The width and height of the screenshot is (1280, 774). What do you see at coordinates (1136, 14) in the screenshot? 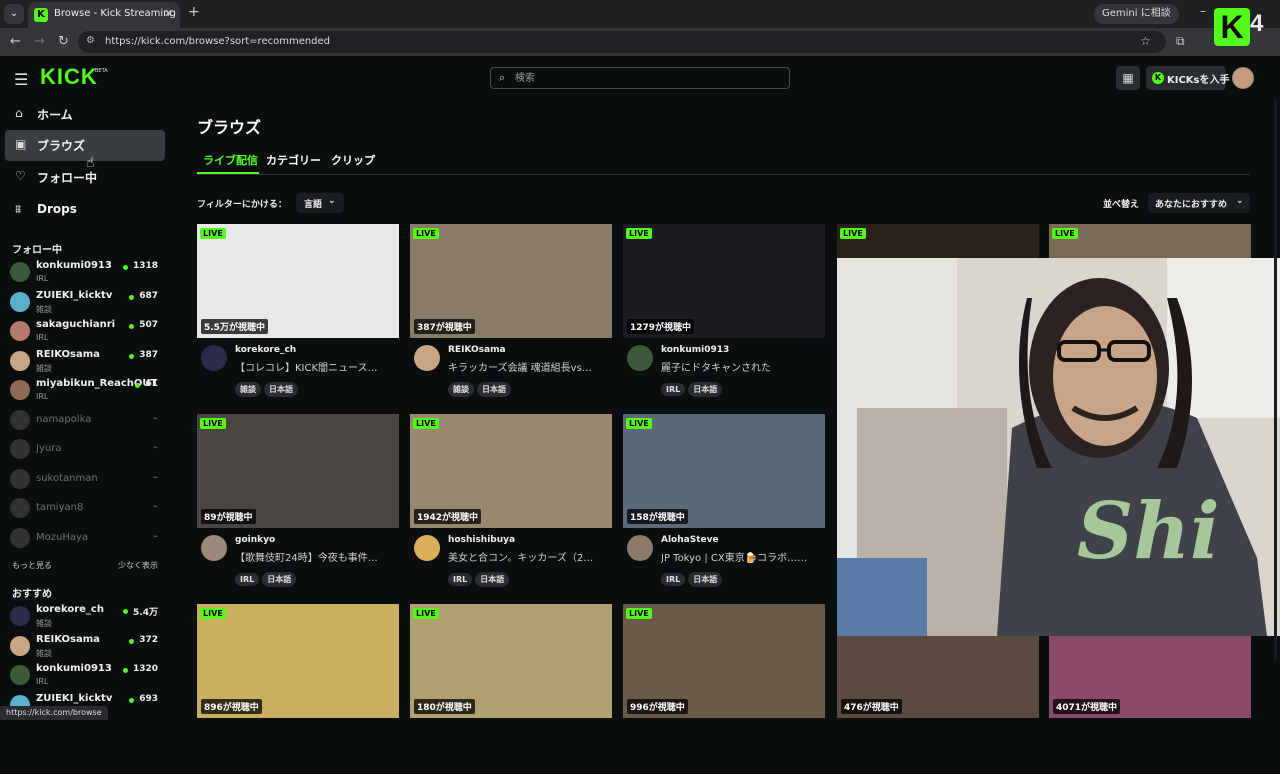
I see `gemini-button: Gemini に相談` at bounding box center [1136, 14].